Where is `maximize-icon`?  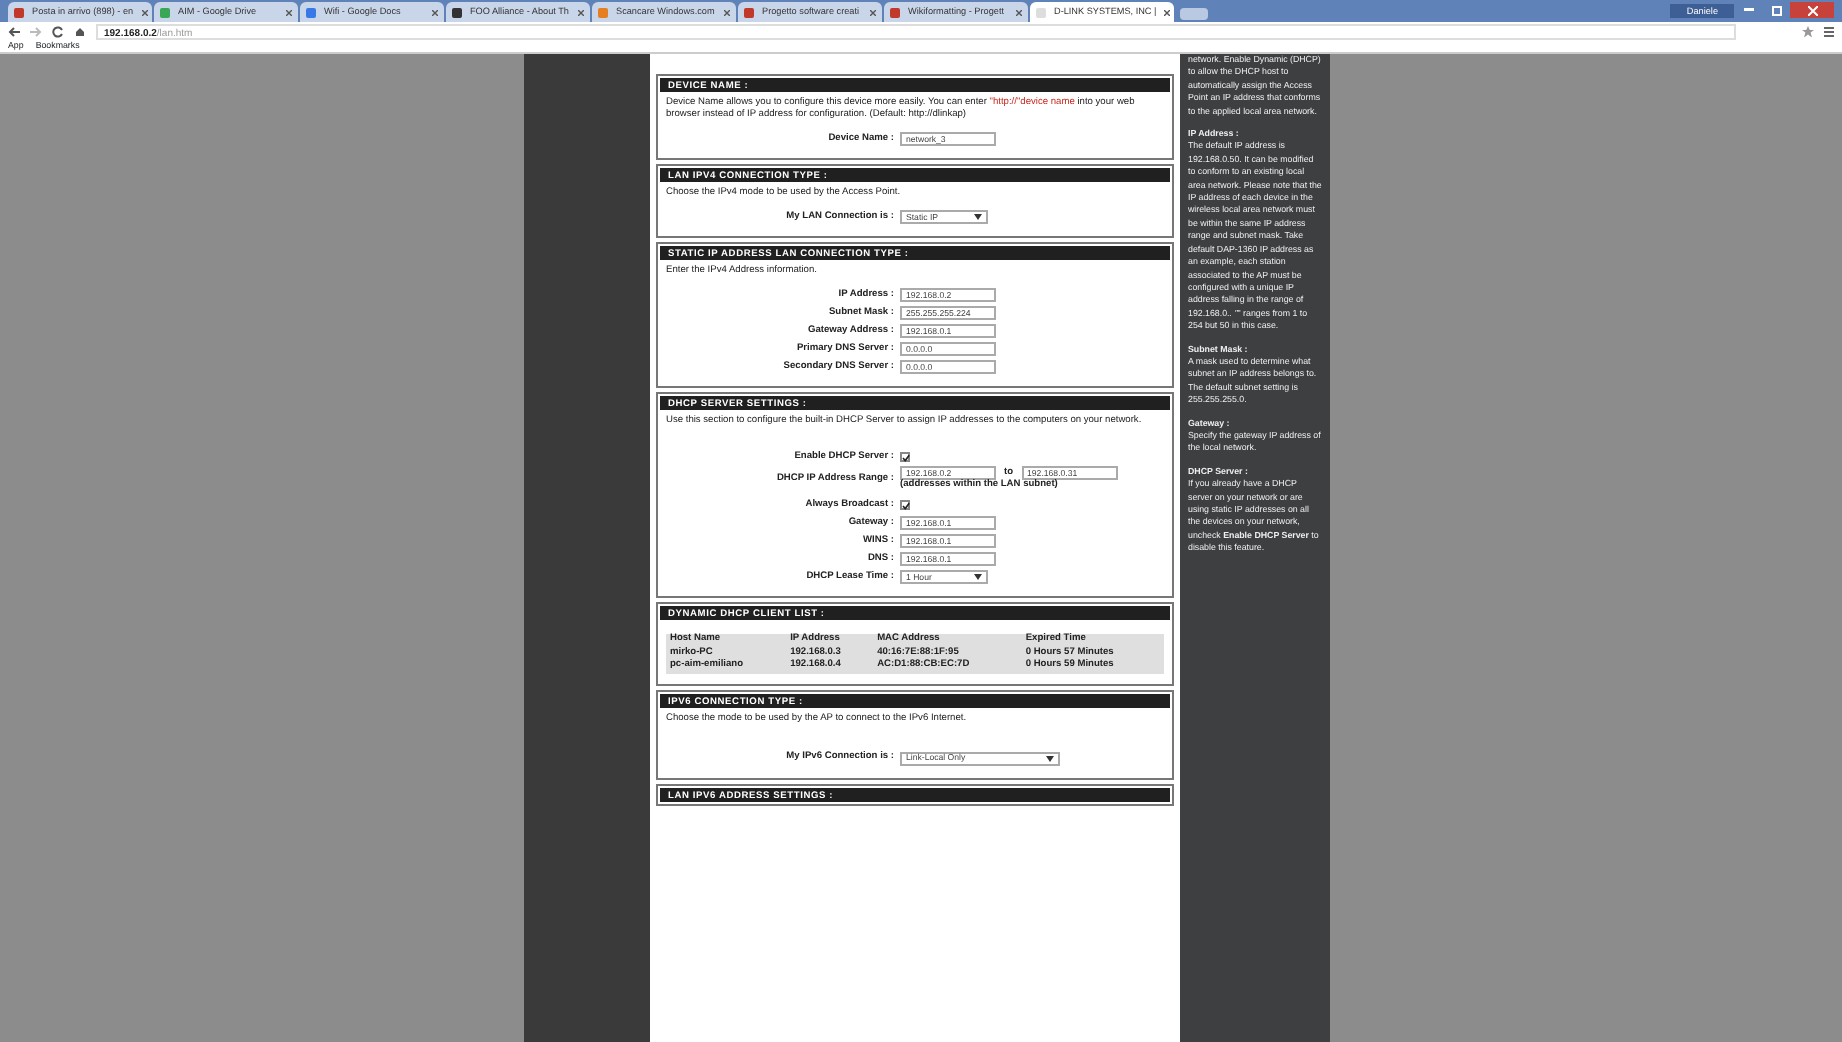 maximize-icon is located at coordinates (1776, 10).